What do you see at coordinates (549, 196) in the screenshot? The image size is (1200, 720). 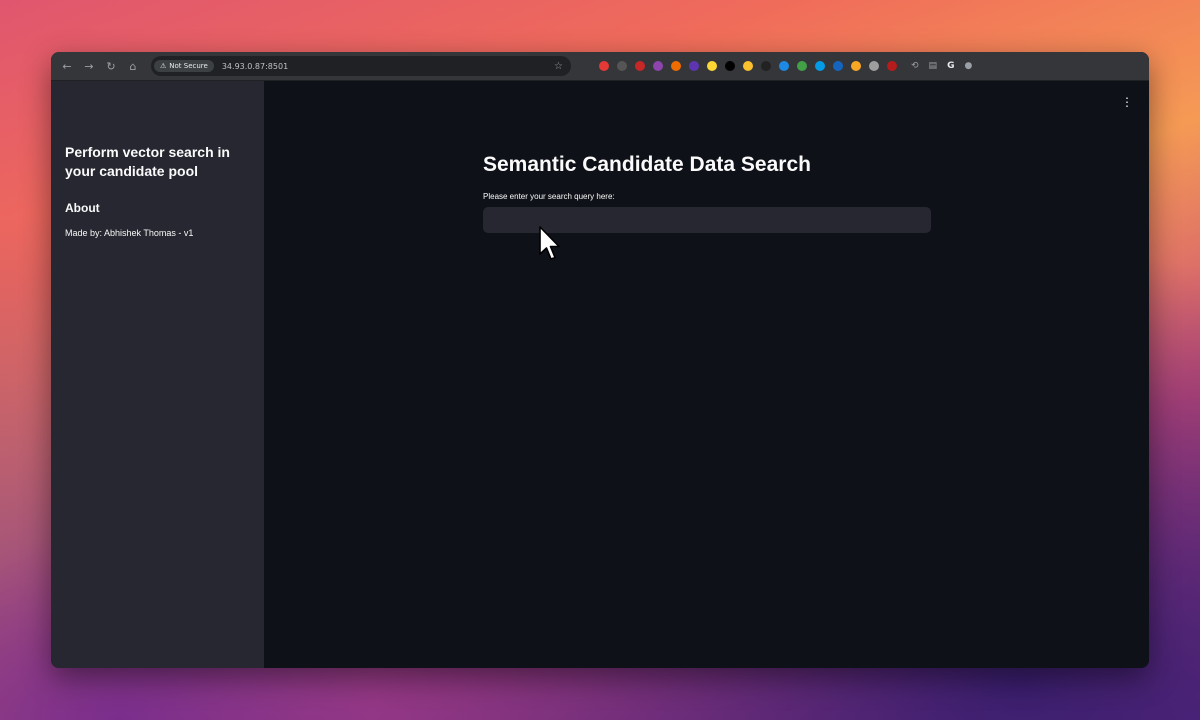 I see `search-input-label: Please enter your search query here:` at bounding box center [549, 196].